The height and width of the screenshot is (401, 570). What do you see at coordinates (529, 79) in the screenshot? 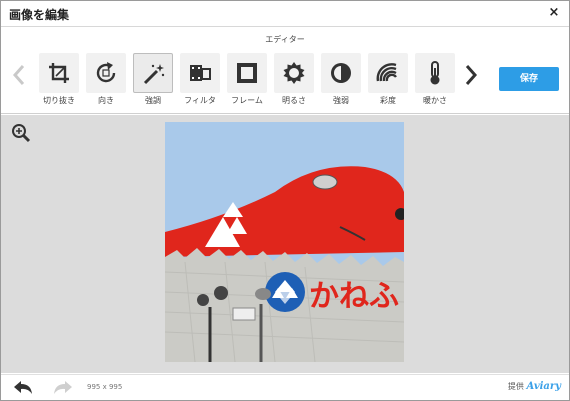
I see `save-button: 保存` at bounding box center [529, 79].